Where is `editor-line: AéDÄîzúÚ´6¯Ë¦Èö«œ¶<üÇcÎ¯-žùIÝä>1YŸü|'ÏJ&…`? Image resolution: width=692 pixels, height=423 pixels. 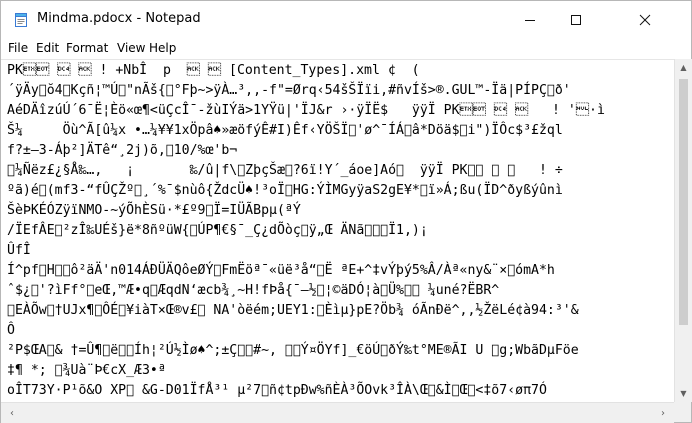 editor-line: AéDÄîzúÚ´6¯Ë¦Èö«œ¶<üÇcÎ¯-žùIÝä>1YŸü|'ÏJ&… is located at coordinates (306, 110).